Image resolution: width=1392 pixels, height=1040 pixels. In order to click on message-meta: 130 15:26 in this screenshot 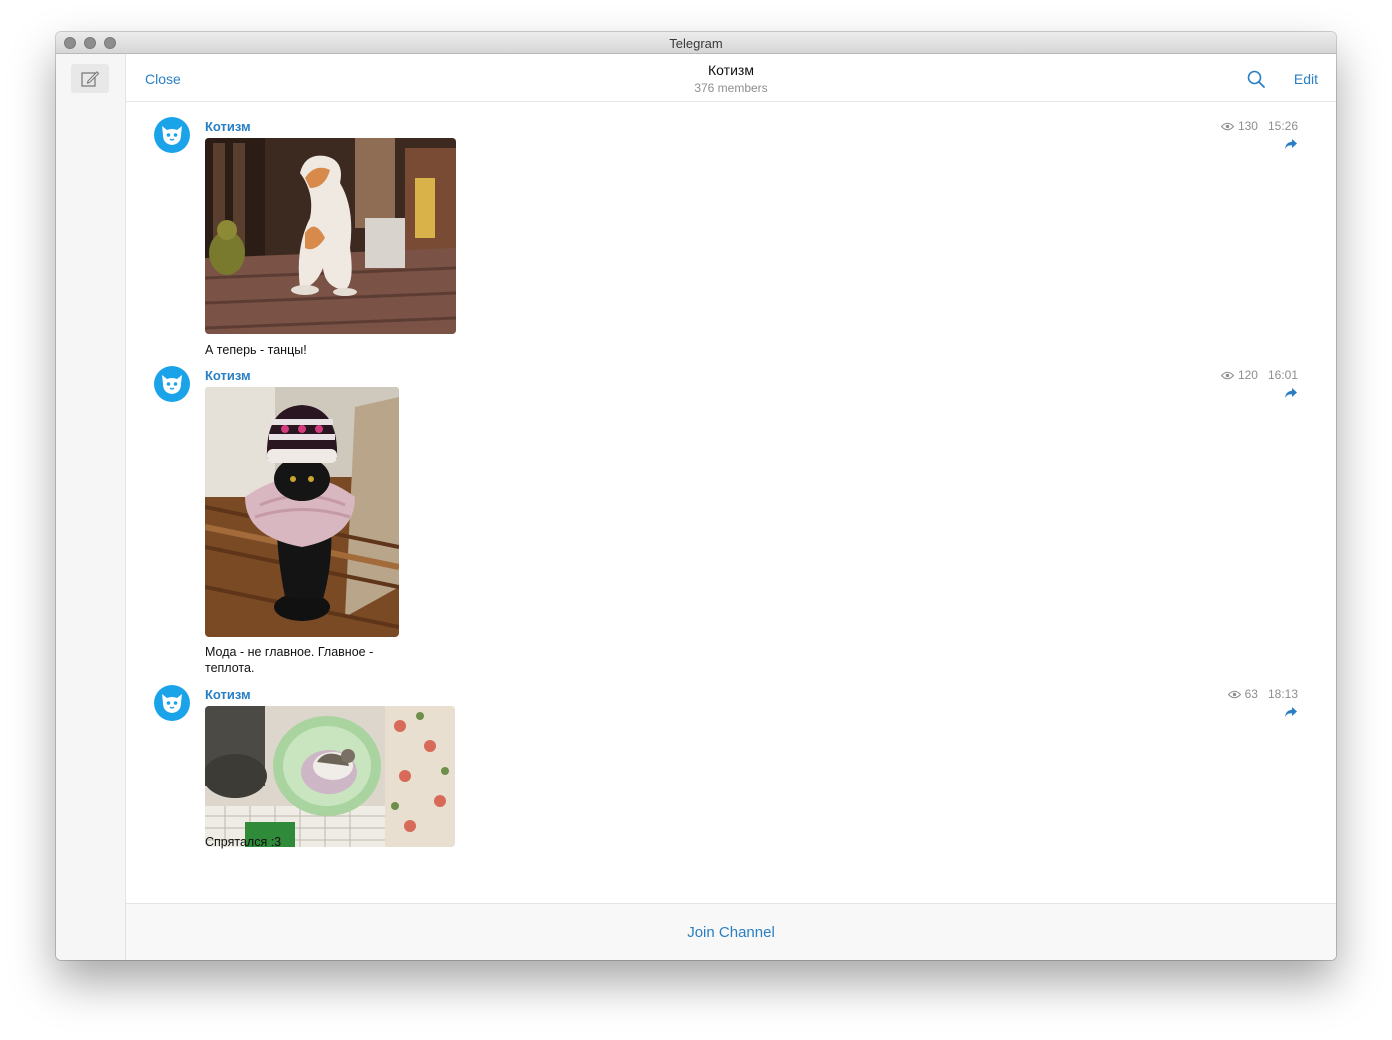, I will do `click(1259, 126)`.